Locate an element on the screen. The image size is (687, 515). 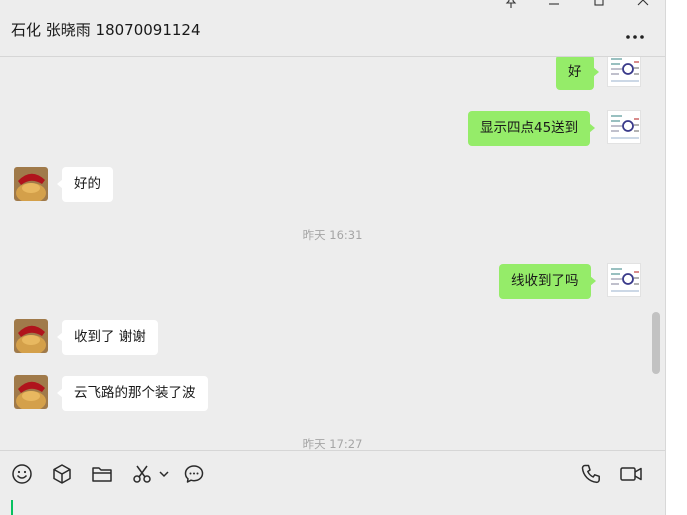
video-icon is located at coordinates (631, 474).